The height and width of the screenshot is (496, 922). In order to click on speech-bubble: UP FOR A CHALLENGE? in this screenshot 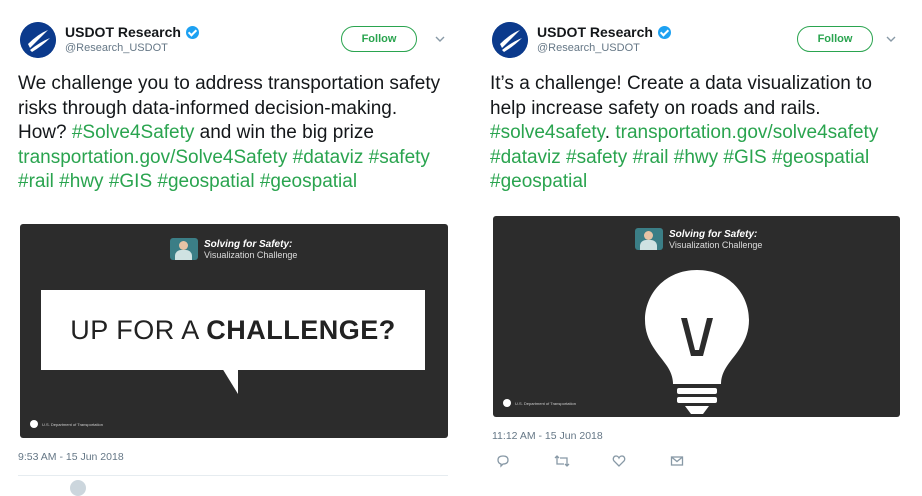, I will do `click(233, 330)`.